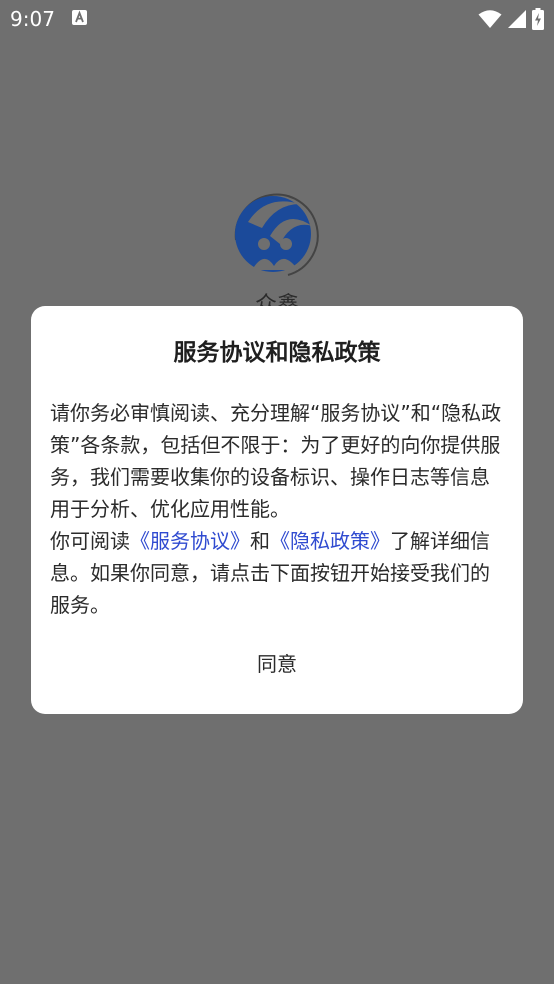 The height and width of the screenshot is (984, 554). Describe the element at coordinates (330, 541) in the screenshot. I see `privacy-policy-link: 《隐私政策》` at that location.